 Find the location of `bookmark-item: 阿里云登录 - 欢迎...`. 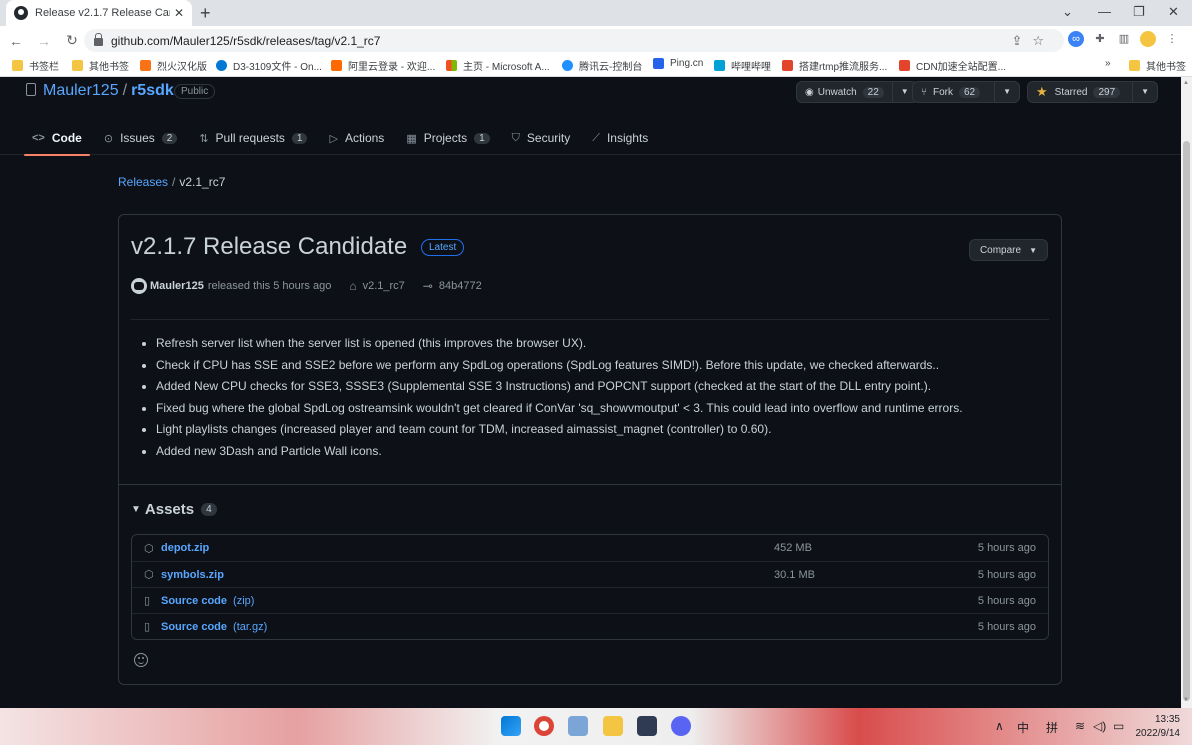

bookmark-item: 阿里云登录 - 欢迎... is located at coordinates (383, 65).